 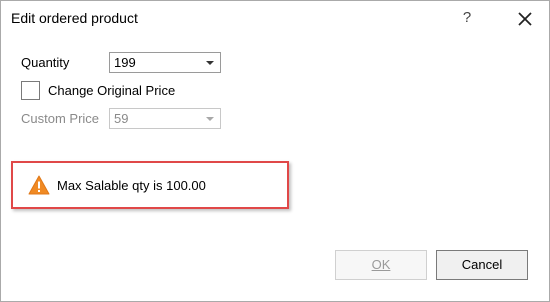 I want to click on close-button, so click(x=525, y=19).